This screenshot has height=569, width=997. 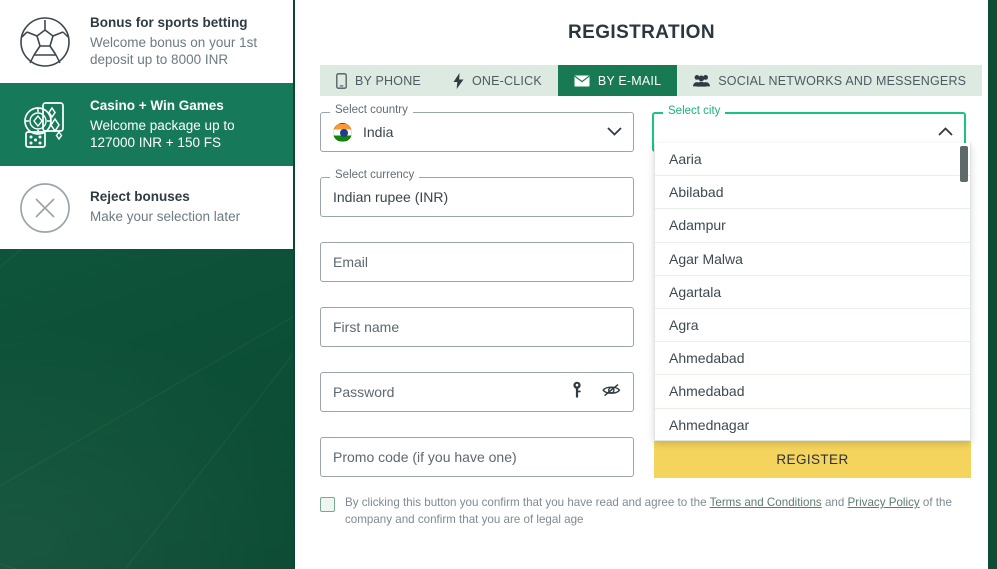 What do you see at coordinates (842, 80) in the screenshot?
I see `tab-label: SOCIAL NETWORKS AND MESSENGERS` at bounding box center [842, 80].